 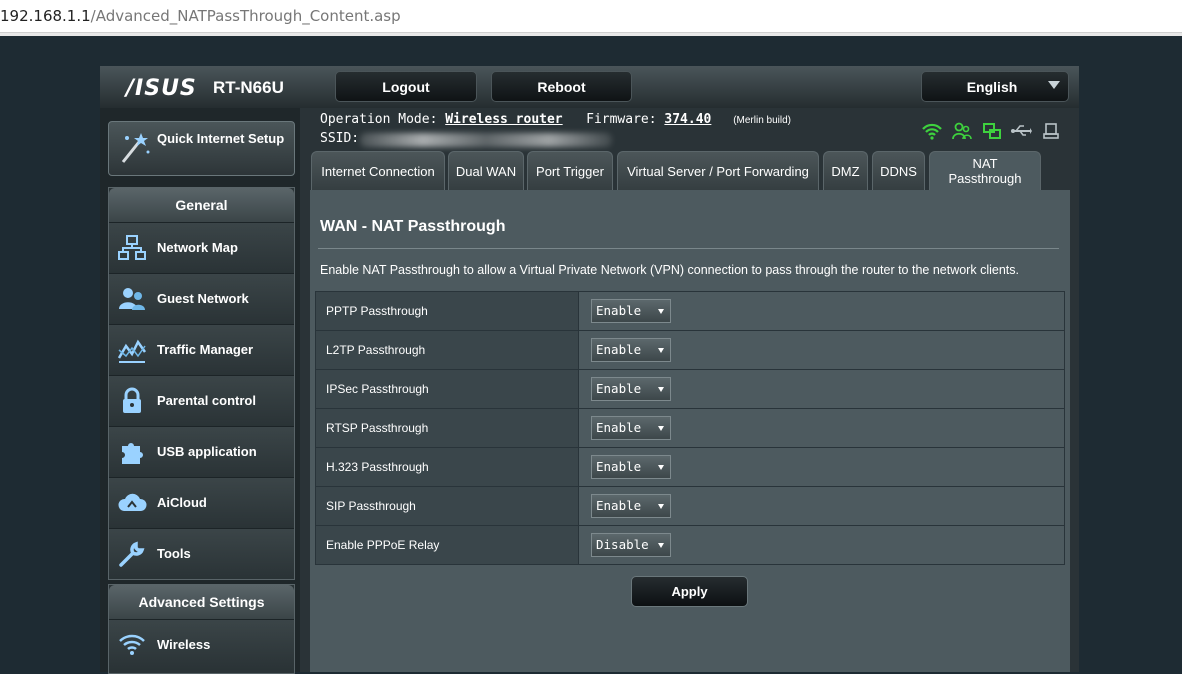 I want to click on sidebar-item-label: USB application, so click(x=207, y=451).